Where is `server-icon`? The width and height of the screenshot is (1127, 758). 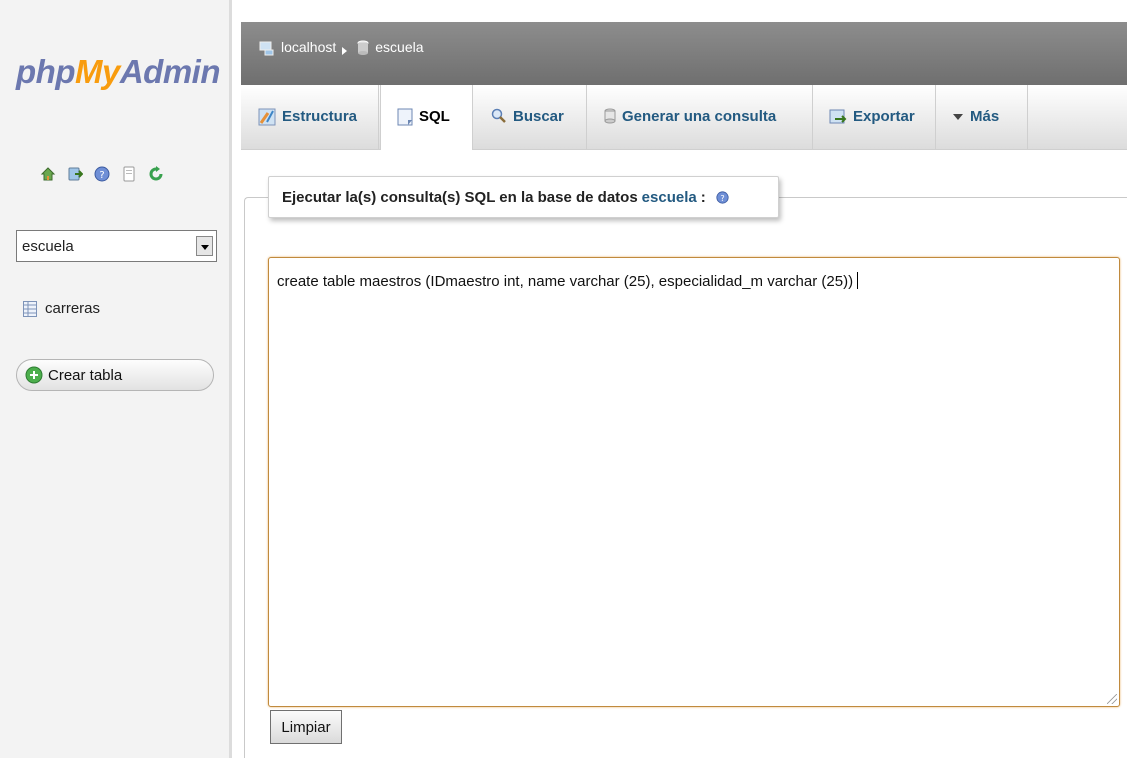 server-icon is located at coordinates (266, 48).